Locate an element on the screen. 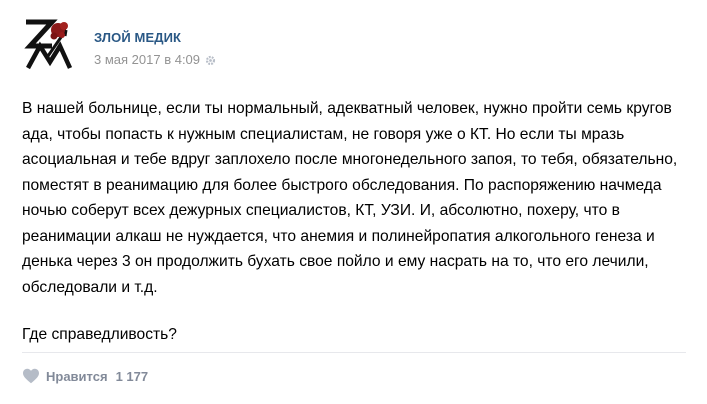 This screenshot has width=707, height=404. gear-icon is located at coordinates (210, 60).